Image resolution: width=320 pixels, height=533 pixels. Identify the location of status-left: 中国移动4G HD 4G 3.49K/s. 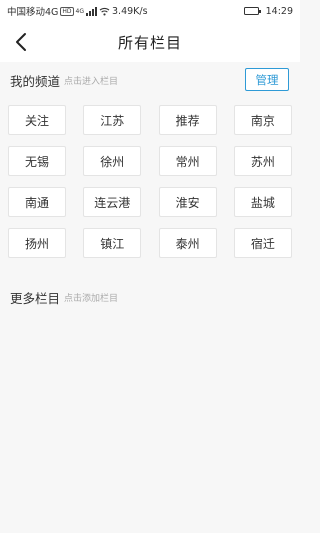
(77, 11).